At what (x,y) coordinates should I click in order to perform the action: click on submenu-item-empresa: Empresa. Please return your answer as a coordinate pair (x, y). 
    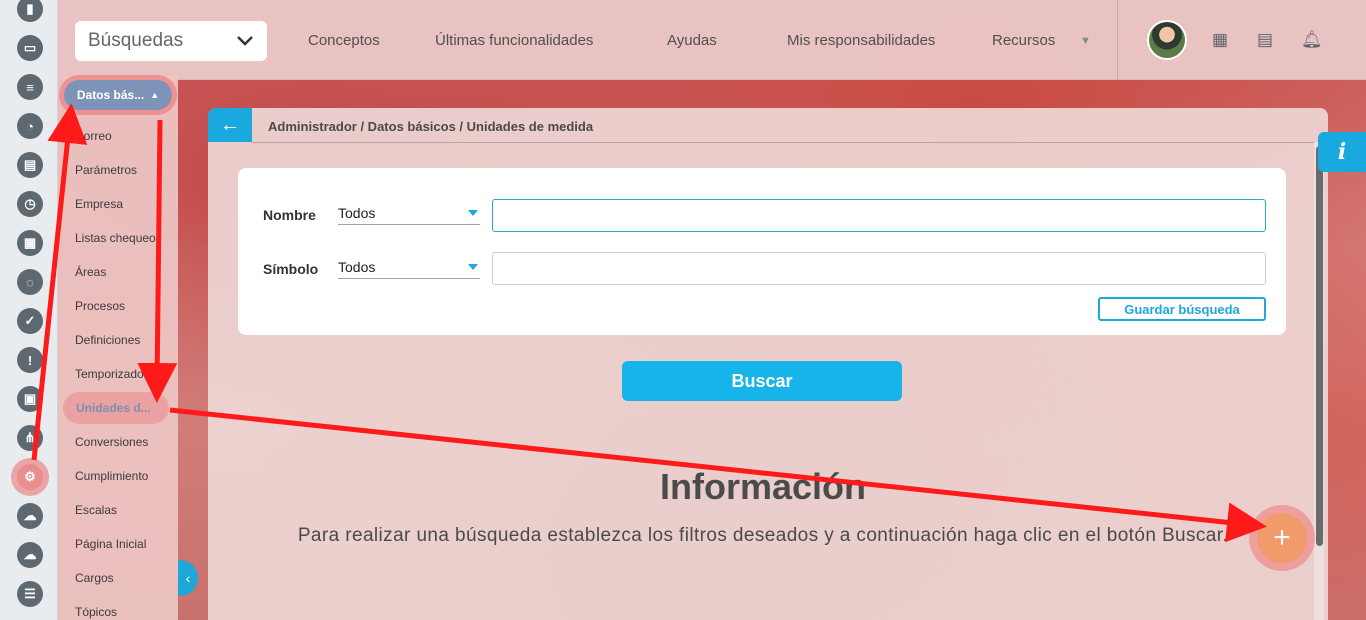
    Looking at the image, I should click on (121, 204).